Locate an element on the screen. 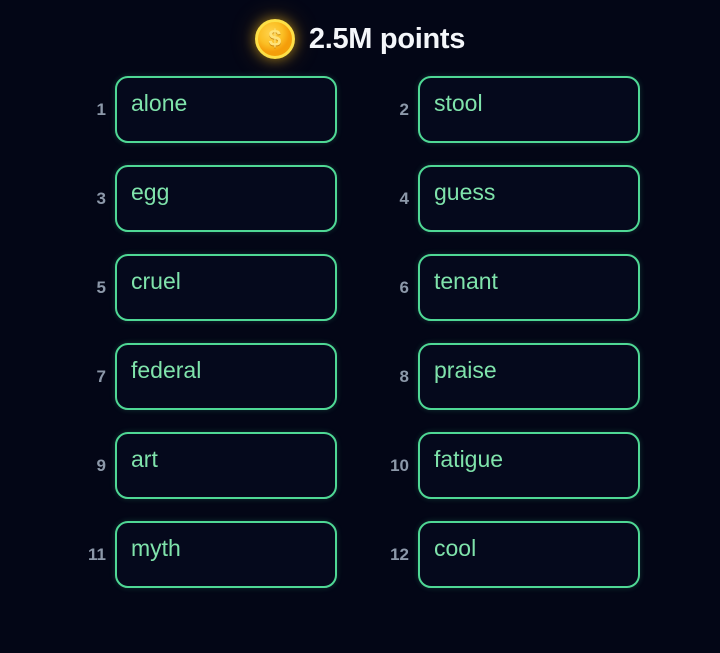 The width and height of the screenshot is (720, 653). word-row: 1 alone 2 stool is located at coordinates (360, 109).